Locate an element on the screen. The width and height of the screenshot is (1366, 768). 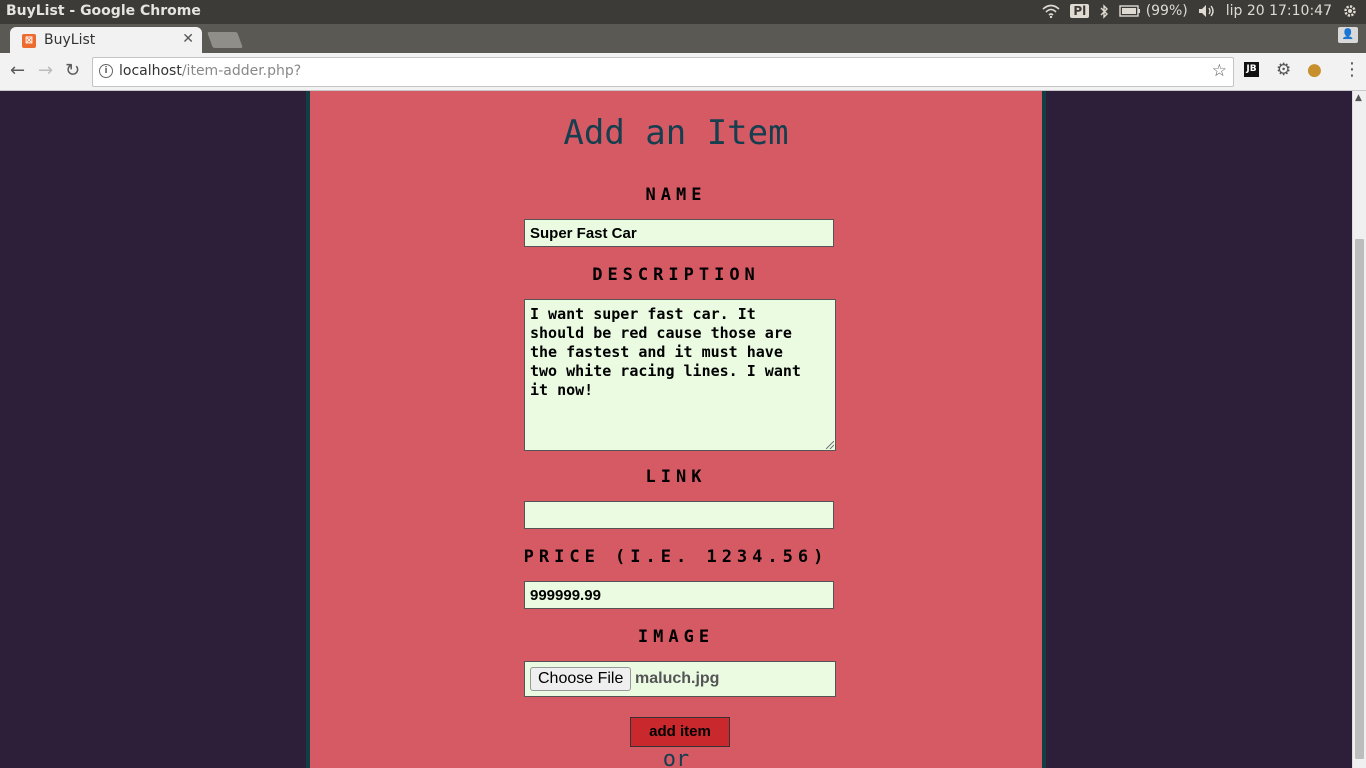
add-item-button: add item is located at coordinates (680, 732).